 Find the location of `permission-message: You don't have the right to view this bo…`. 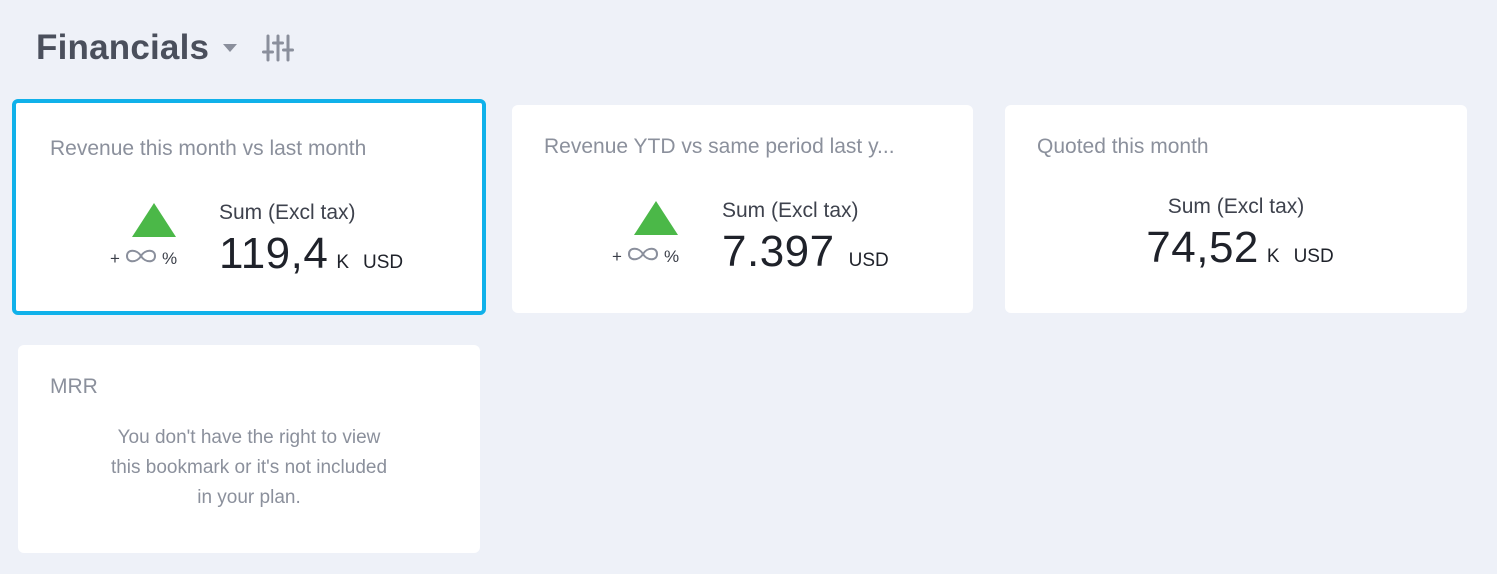

permission-message: You don't have the right to view this bo… is located at coordinates (249, 468).